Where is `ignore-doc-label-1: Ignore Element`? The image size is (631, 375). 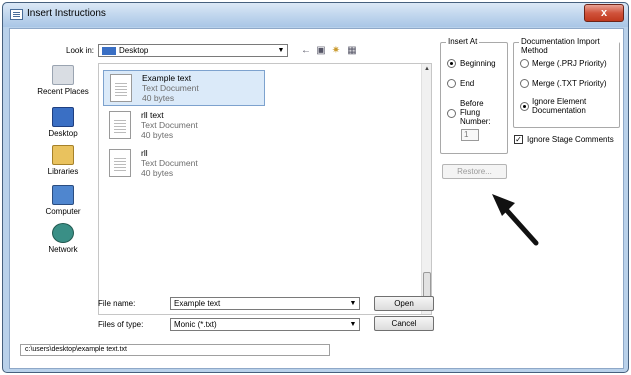
ignore-doc-label-1: Ignore Element is located at coordinates (559, 101).